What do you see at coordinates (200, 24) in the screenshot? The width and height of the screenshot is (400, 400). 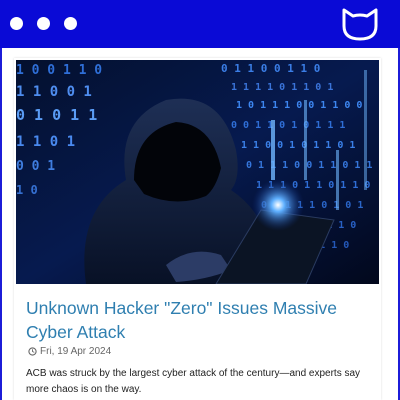 I see `top-bar` at bounding box center [200, 24].